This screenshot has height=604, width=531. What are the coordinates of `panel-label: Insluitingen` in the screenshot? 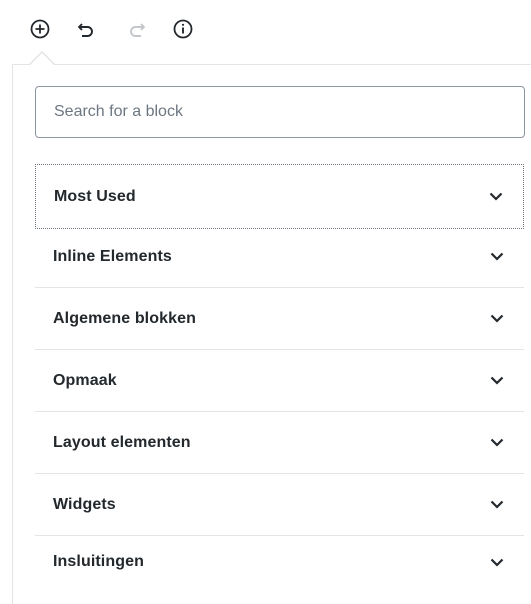 It's located at (98, 561).